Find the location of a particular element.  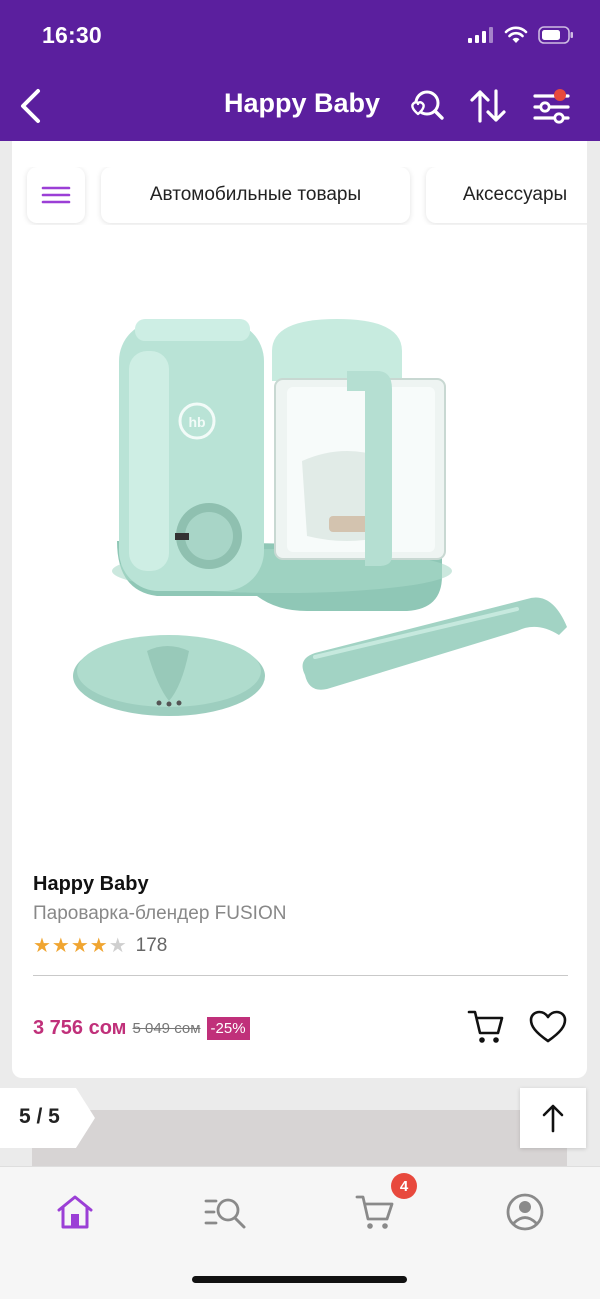

catalog-search-icon is located at coordinates (225, 1213).